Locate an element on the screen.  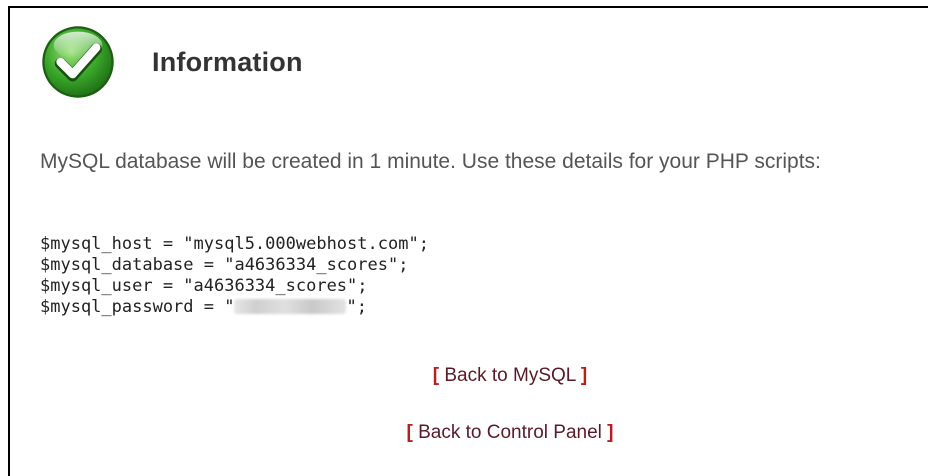
code-line-password: $mysql_password = " "; is located at coordinates (234, 307).